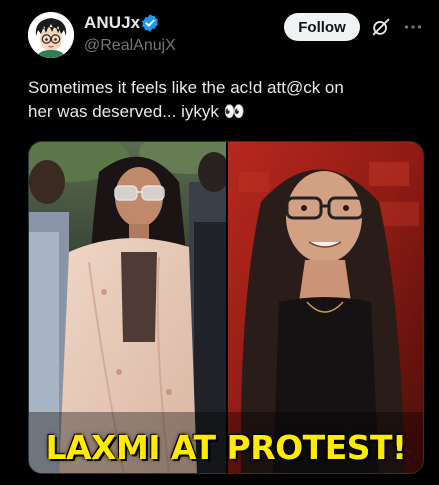  What do you see at coordinates (130, 46) in the screenshot?
I see `handle: @RealAnujX` at bounding box center [130, 46].